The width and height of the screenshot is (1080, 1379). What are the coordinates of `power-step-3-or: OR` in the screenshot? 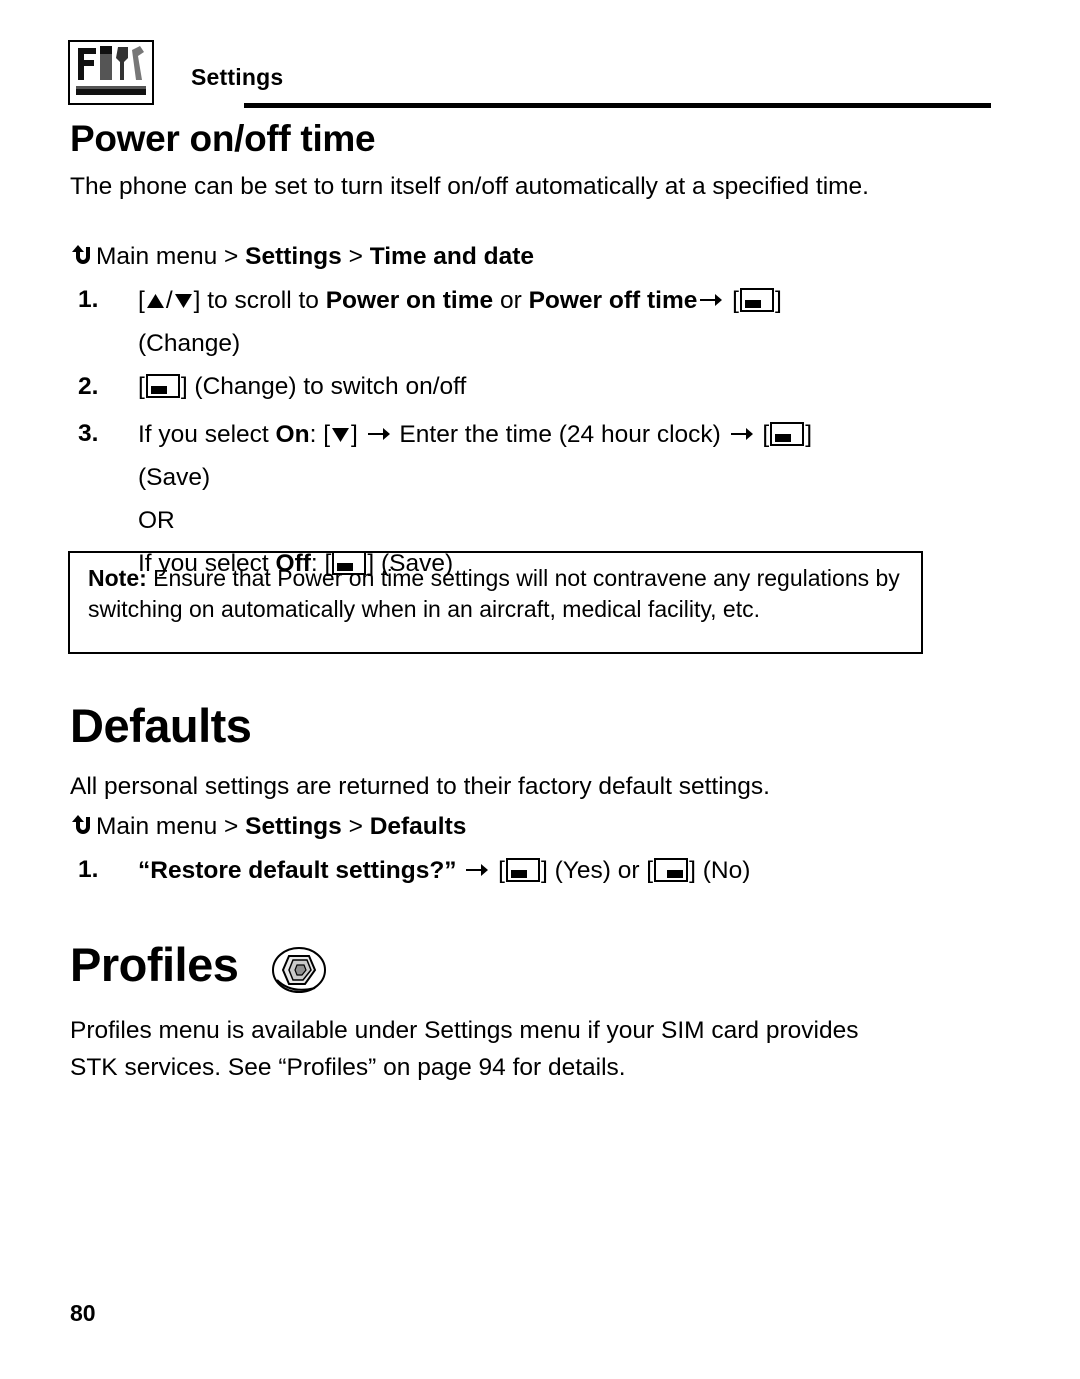 It's located at (156, 520).